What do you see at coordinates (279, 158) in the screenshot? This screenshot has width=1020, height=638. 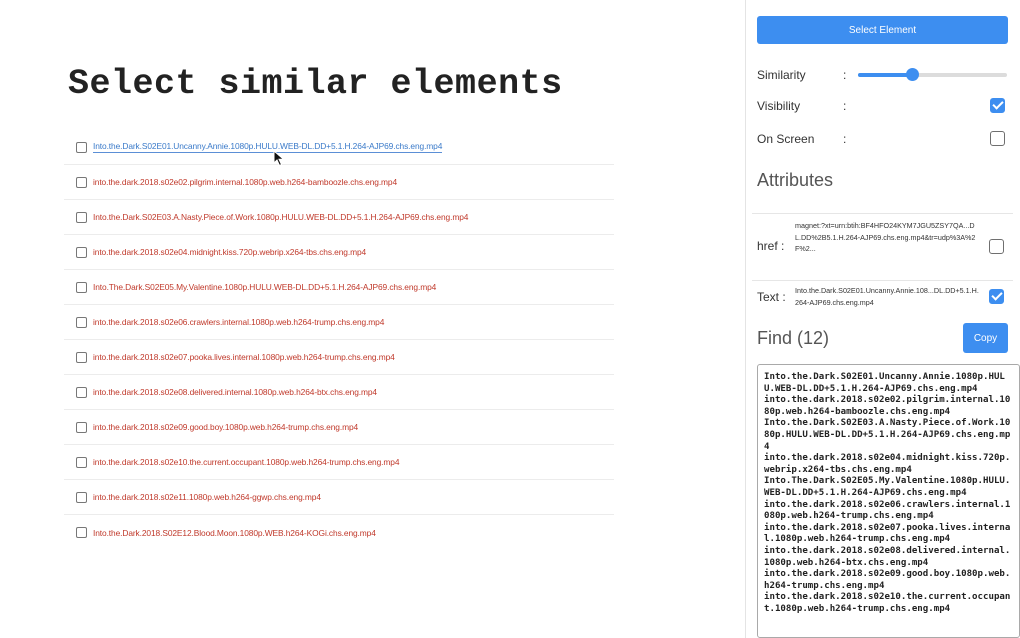 I see `mouse-pointer-icon` at bounding box center [279, 158].